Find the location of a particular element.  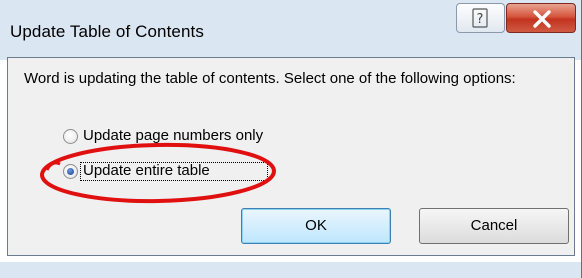

ok-button: OK is located at coordinates (316, 226).